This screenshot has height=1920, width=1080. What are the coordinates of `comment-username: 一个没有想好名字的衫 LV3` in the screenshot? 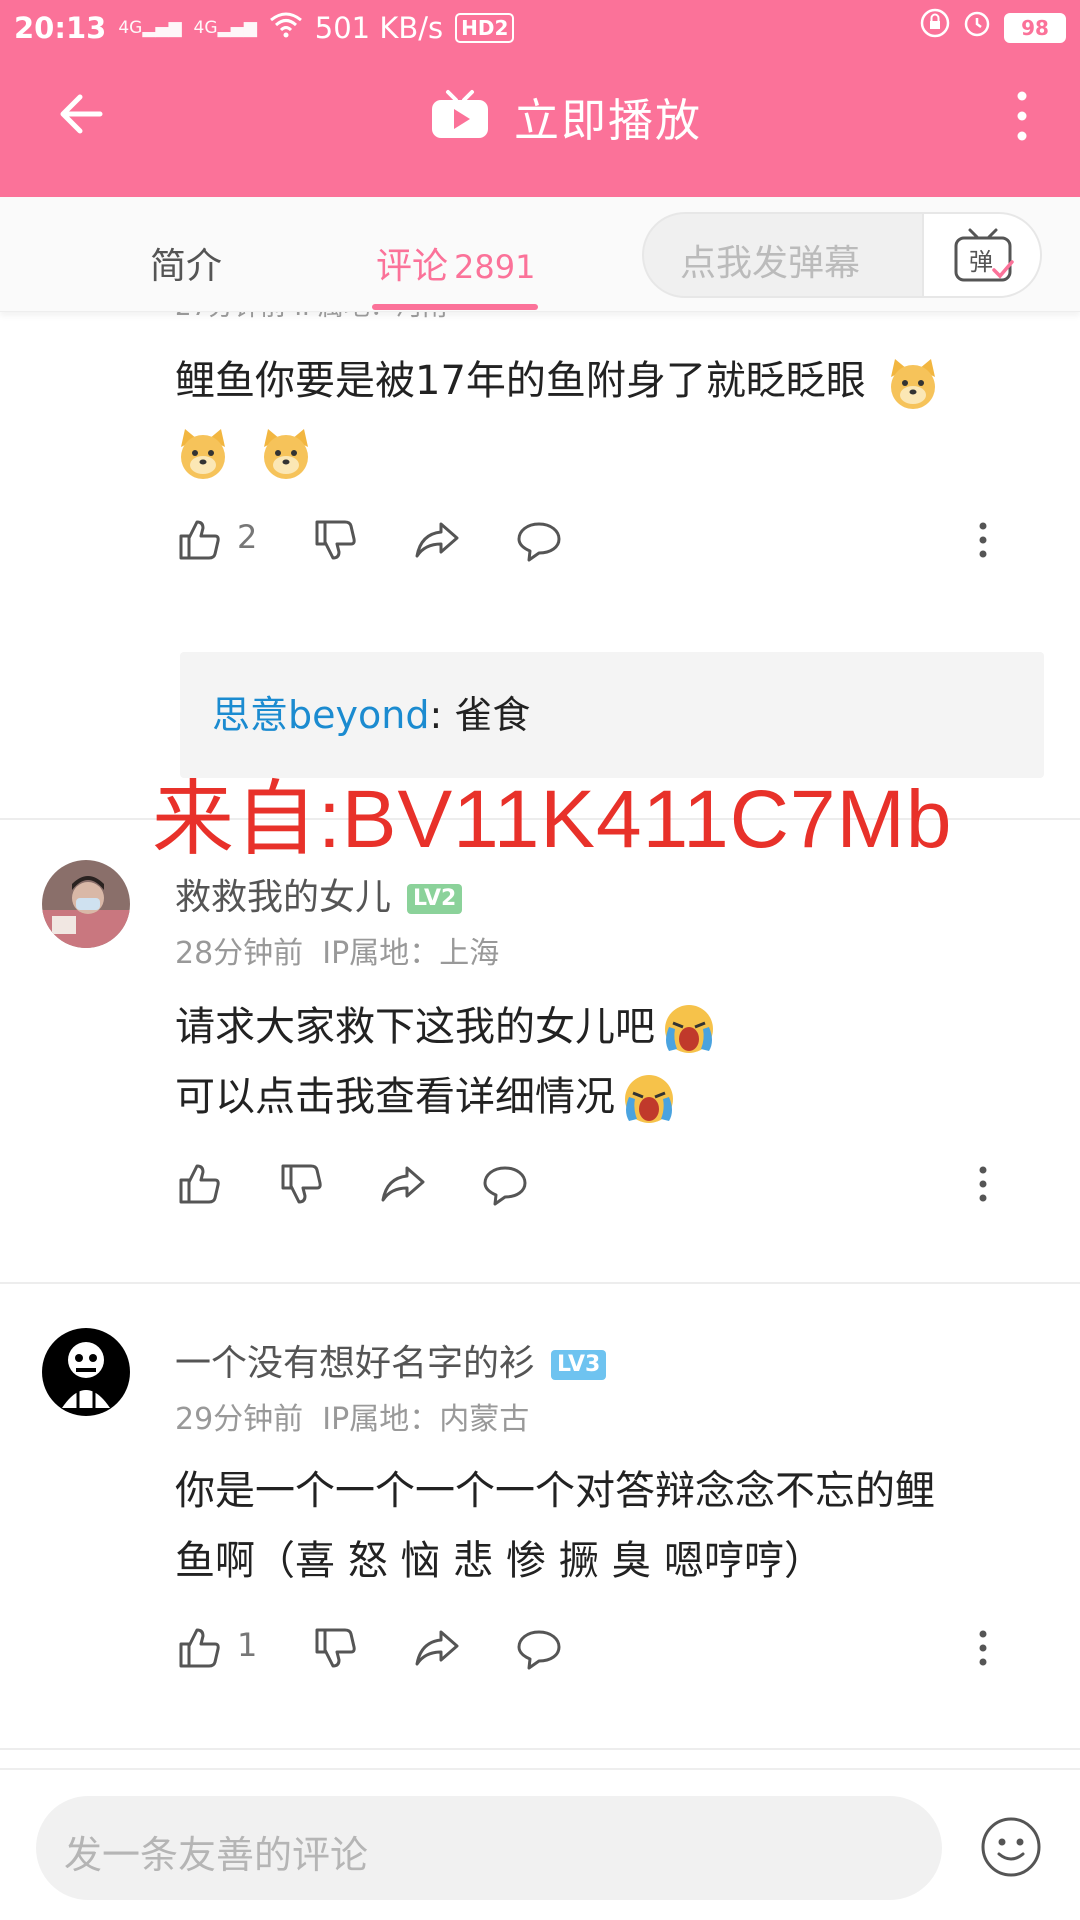 It's located at (391, 1360).